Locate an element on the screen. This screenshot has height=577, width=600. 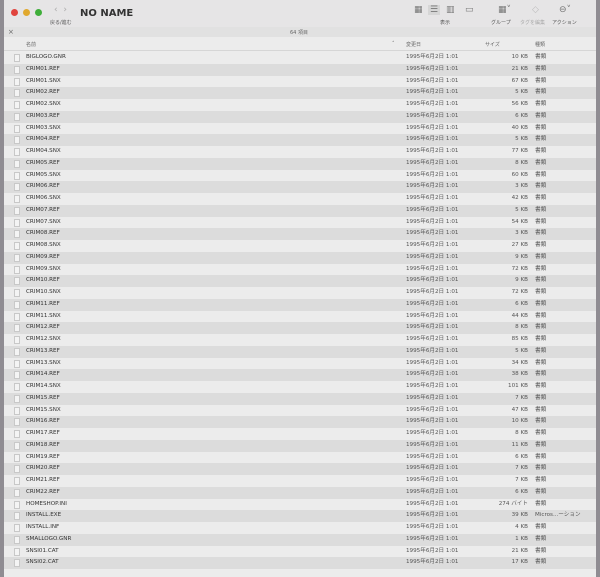
file-name: CRIM14.SNX is located at coordinates (43, 386).